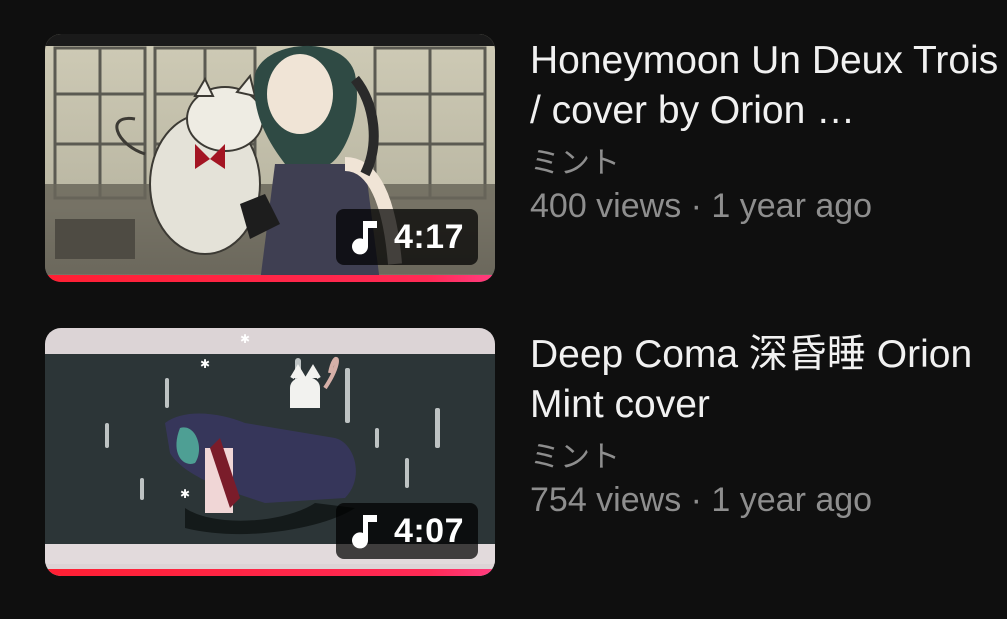 The width and height of the screenshot is (1007, 619). Describe the element at coordinates (428, 236) in the screenshot. I see `duration-label: 4:17` at that location.